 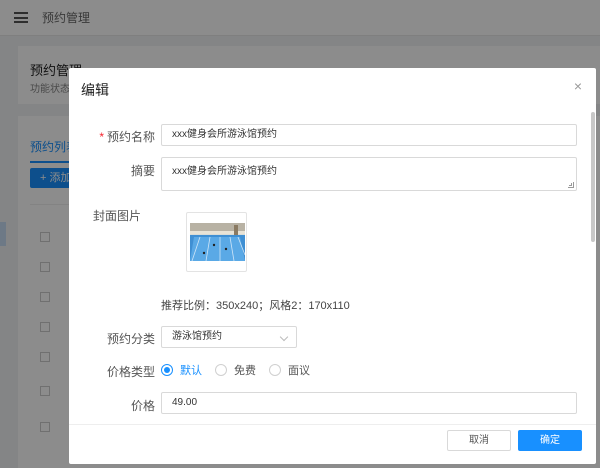 What do you see at coordinates (235, 370) in the screenshot?
I see `radio-free: 免费` at bounding box center [235, 370].